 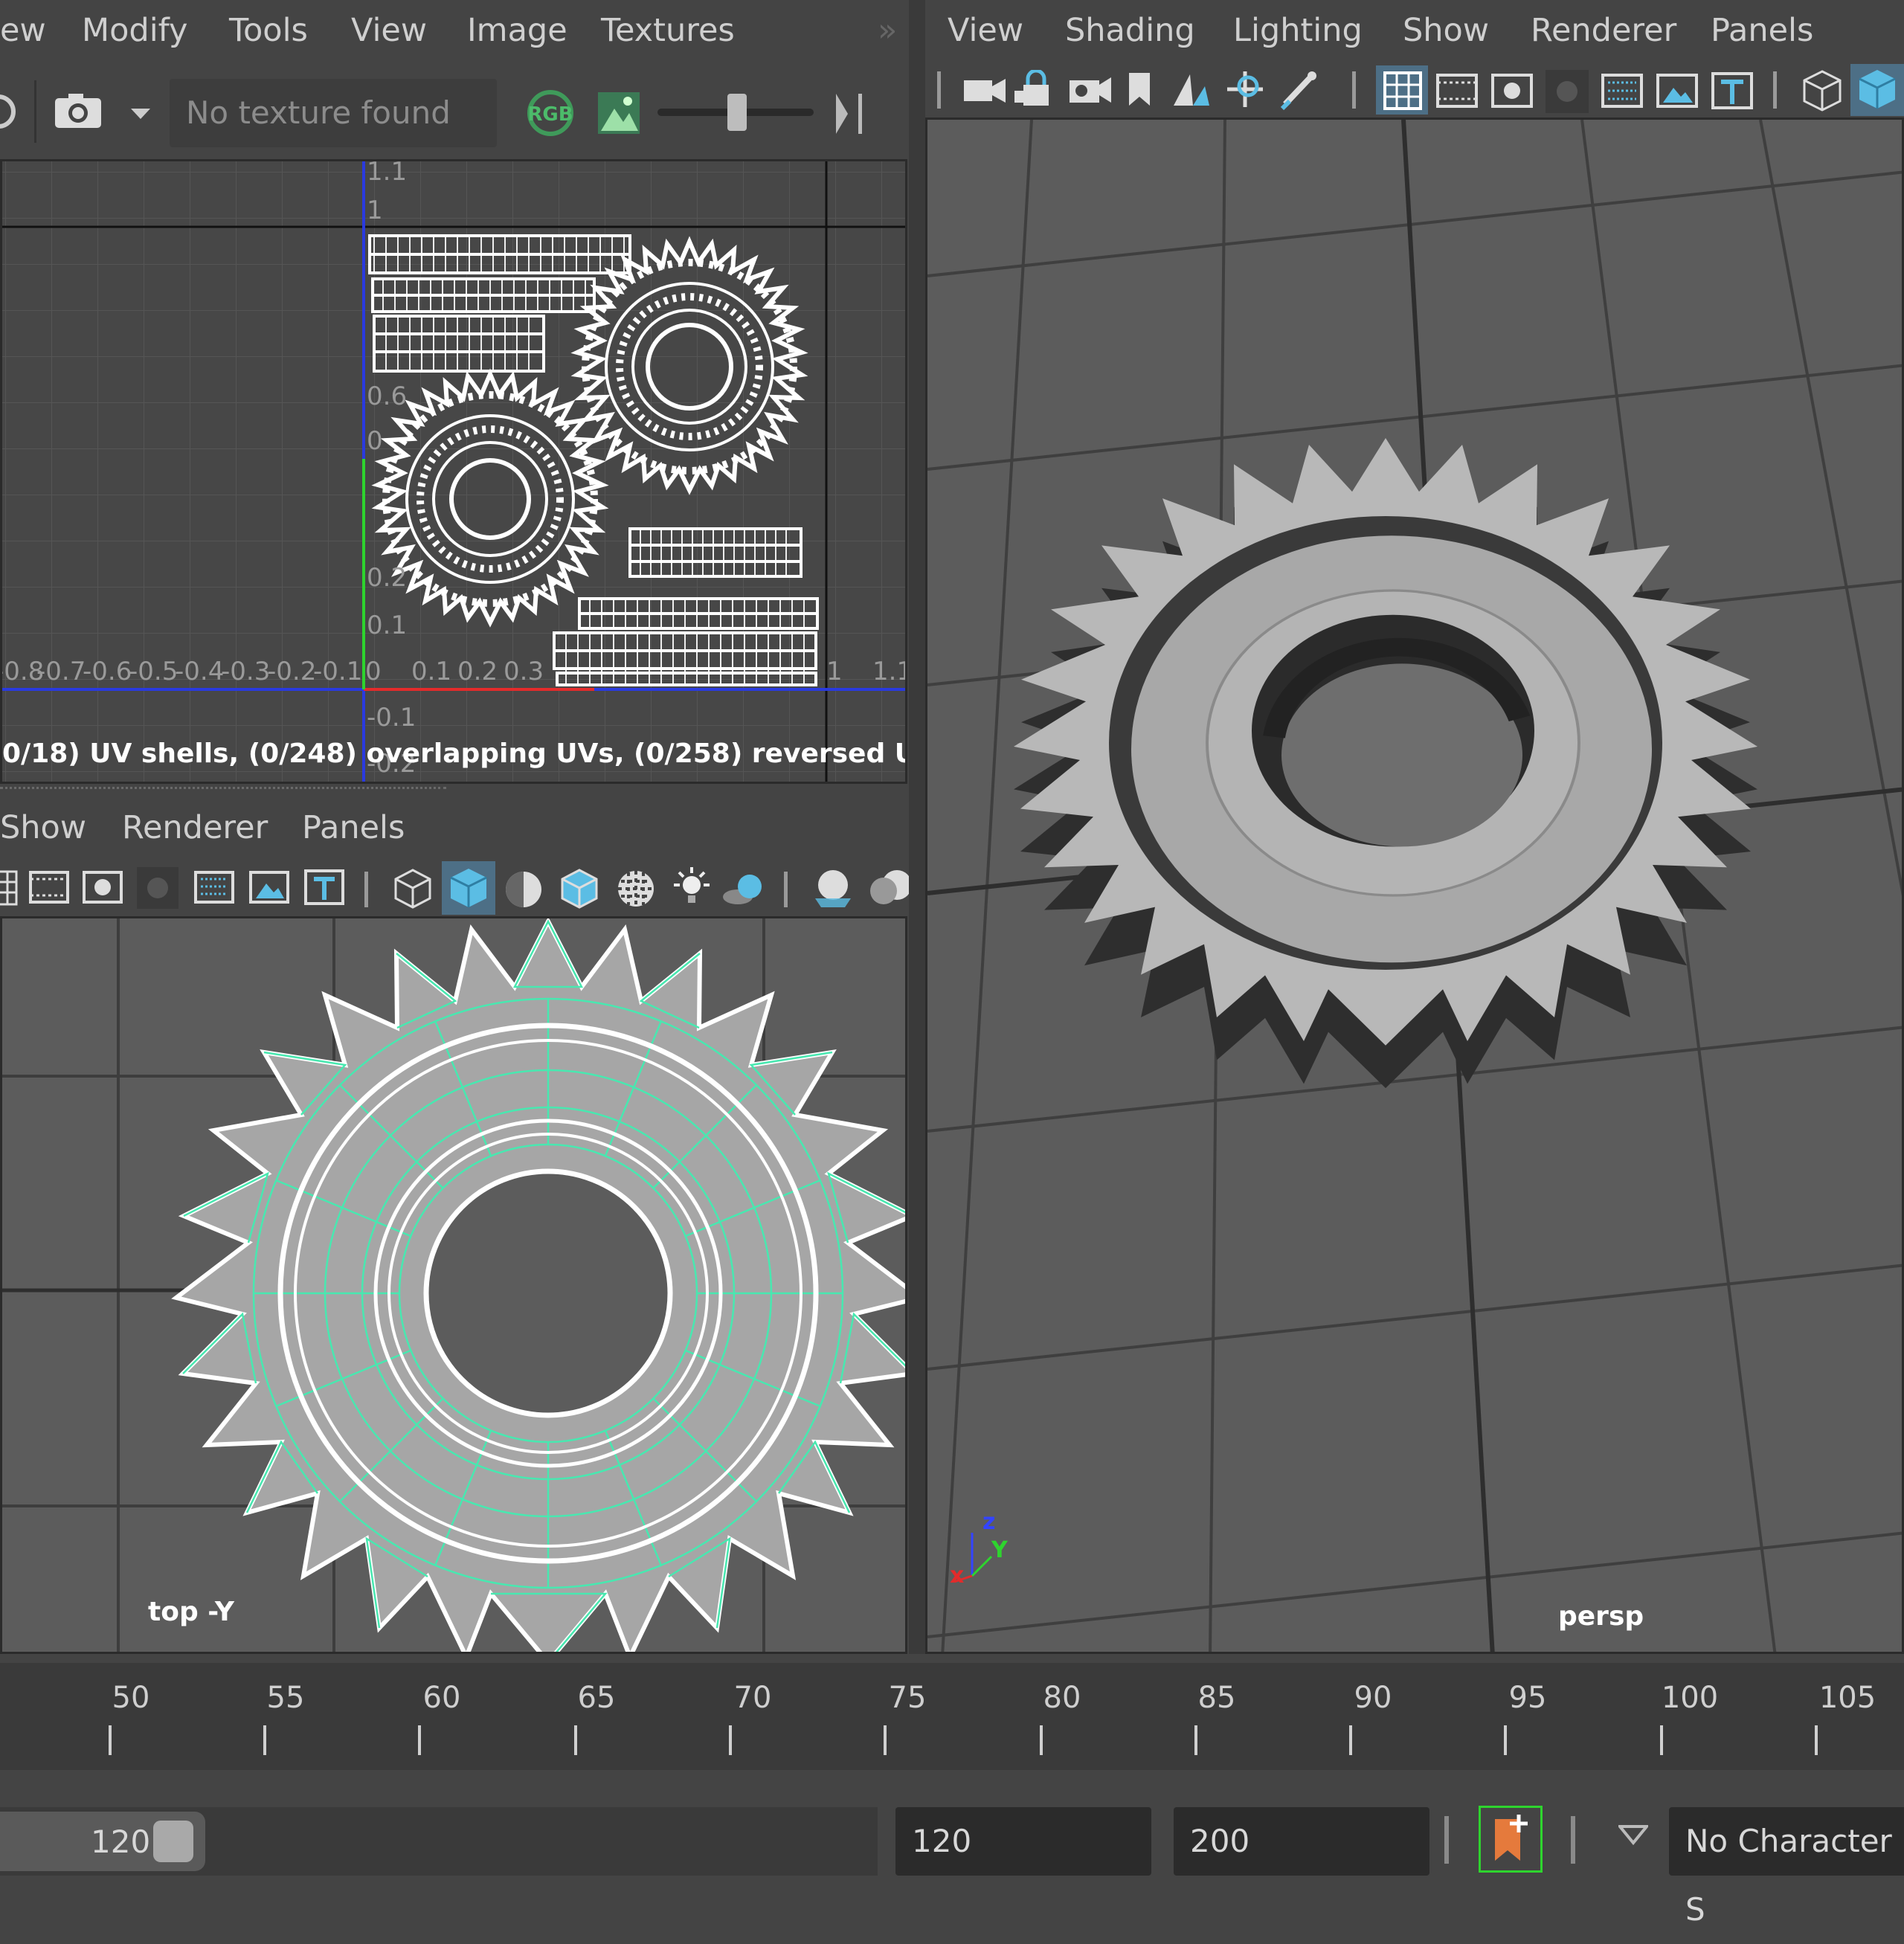 I want to click on snapshot-ring-icon, so click(x=11, y=111).